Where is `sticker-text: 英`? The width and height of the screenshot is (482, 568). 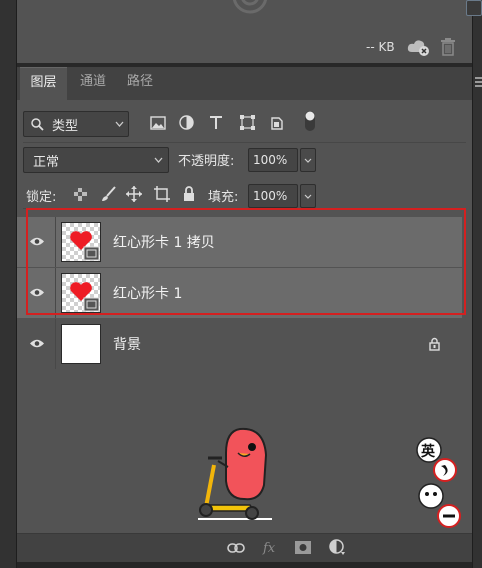 sticker-text: 英 is located at coordinates (428, 451).